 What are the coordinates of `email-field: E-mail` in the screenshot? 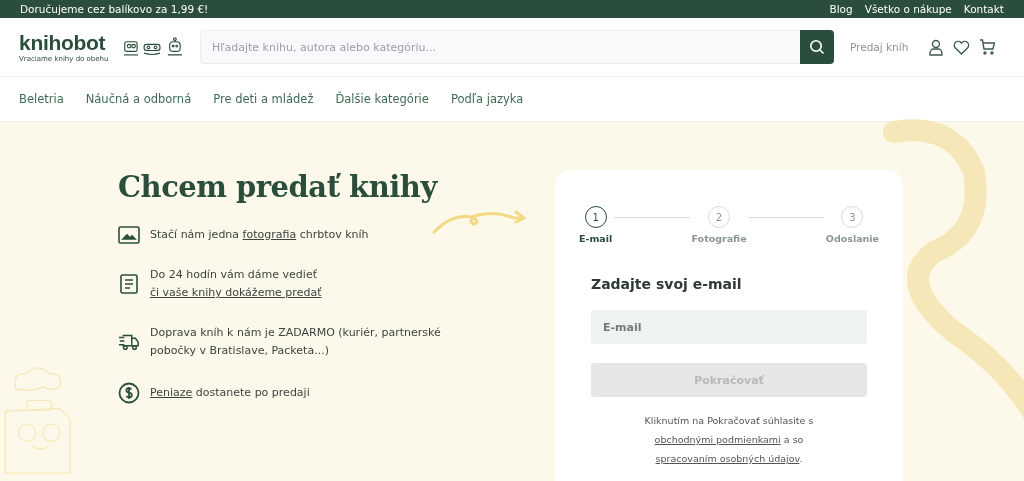 It's located at (729, 327).